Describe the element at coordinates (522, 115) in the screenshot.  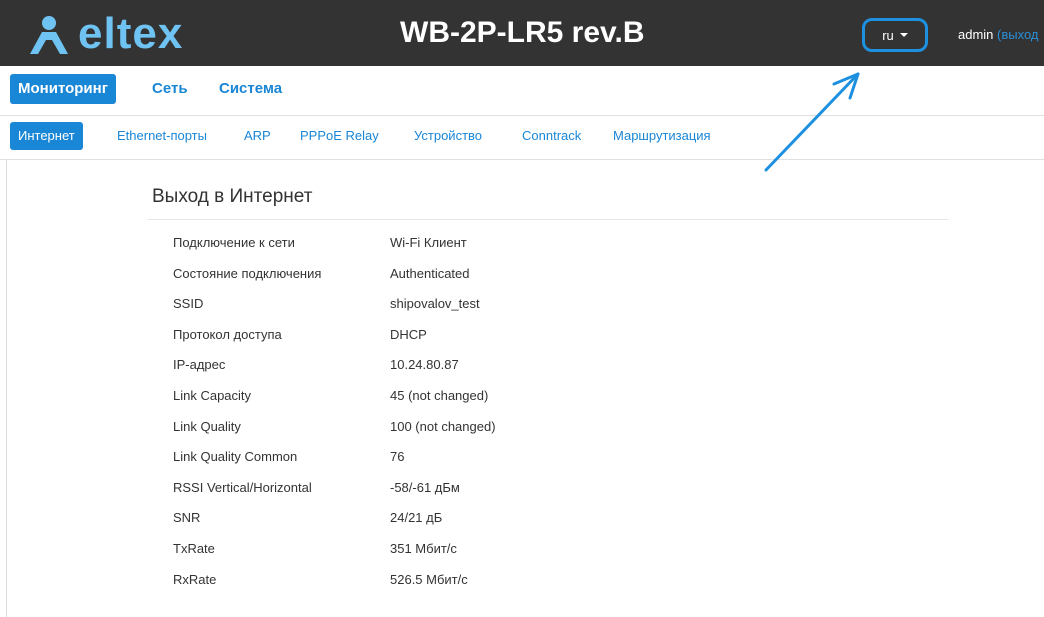
I see `nav-divider` at that location.